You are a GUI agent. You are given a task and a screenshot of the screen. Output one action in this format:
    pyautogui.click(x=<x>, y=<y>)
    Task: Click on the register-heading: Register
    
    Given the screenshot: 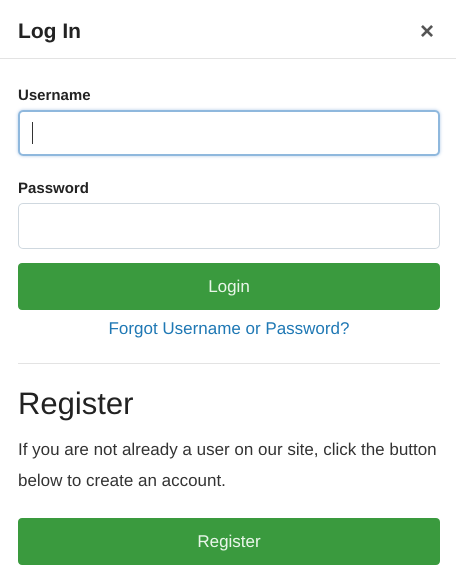 What is the action you would take?
    pyautogui.click(x=76, y=404)
    